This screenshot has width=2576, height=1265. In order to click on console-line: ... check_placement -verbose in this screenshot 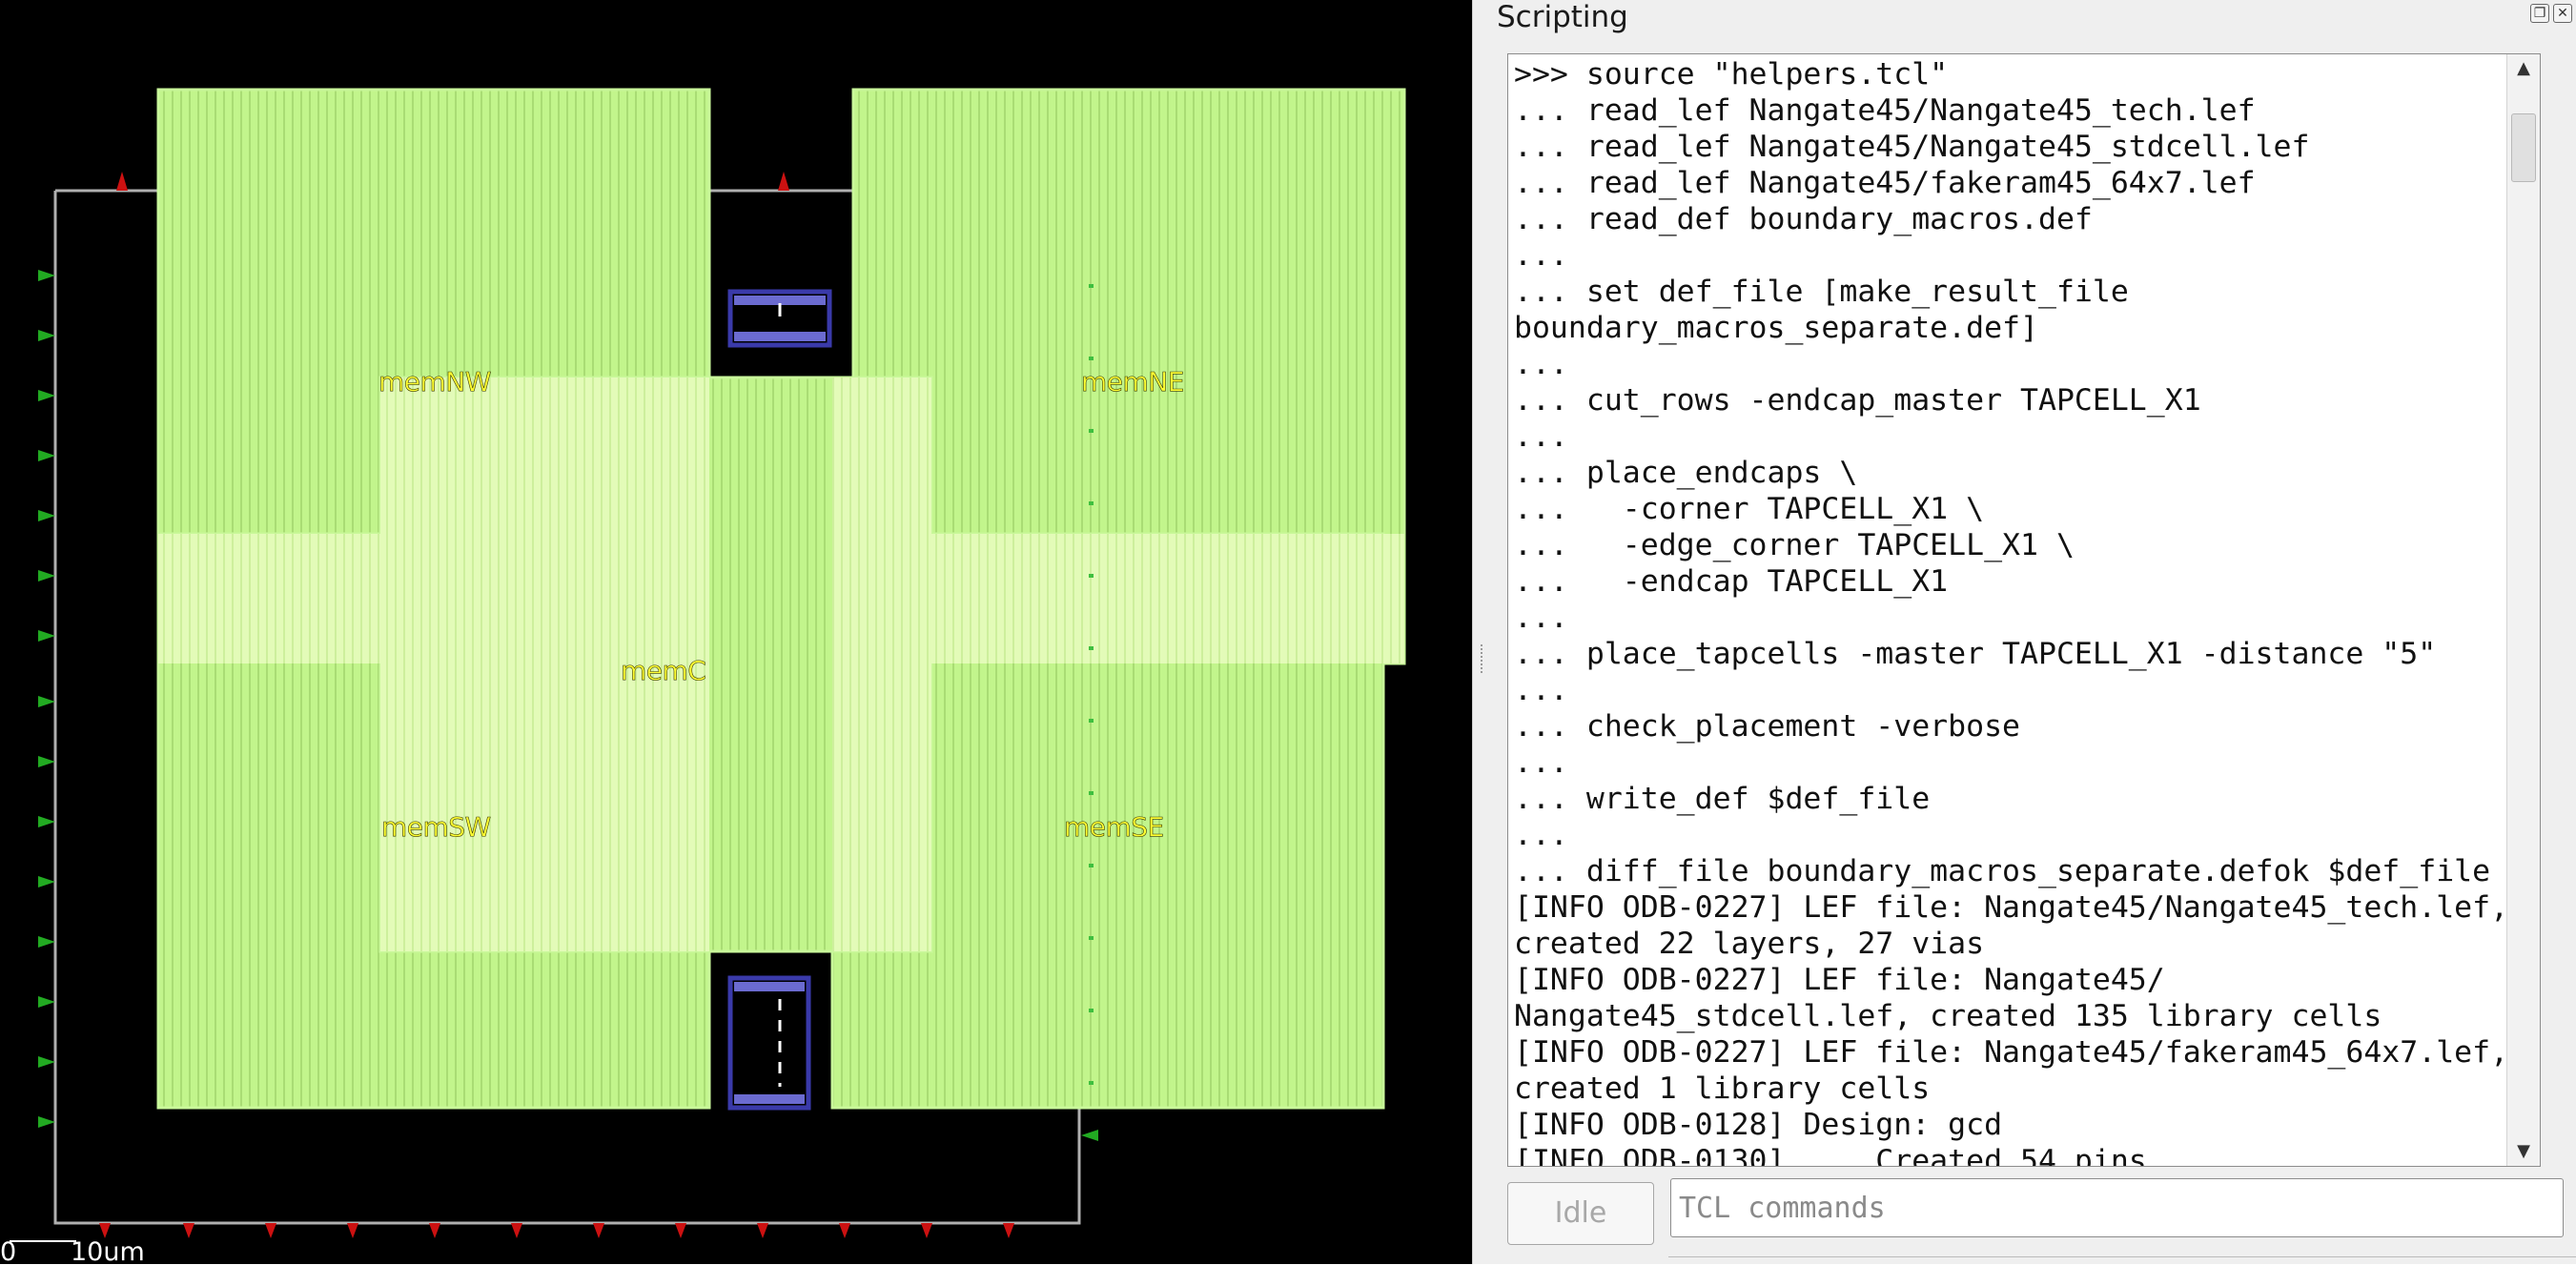, I will do `click(1767, 726)`.